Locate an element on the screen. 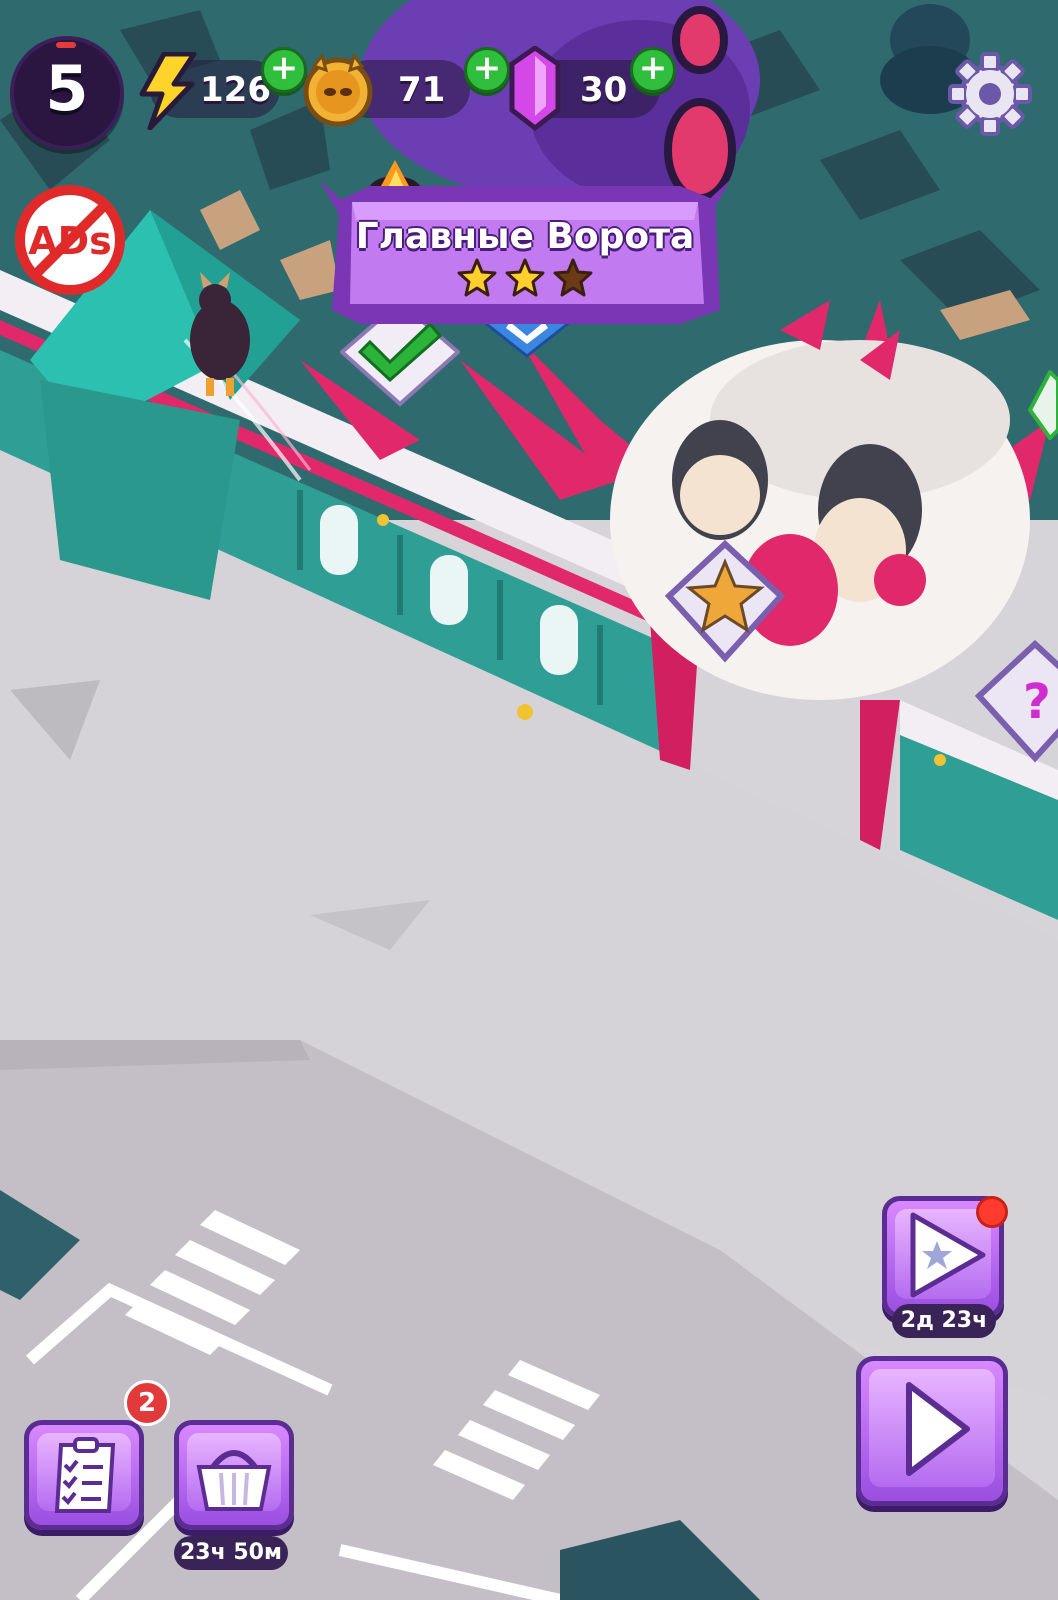 This screenshot has width=1058, height=1600. basket-icon is located at coordinates (234, 1480).